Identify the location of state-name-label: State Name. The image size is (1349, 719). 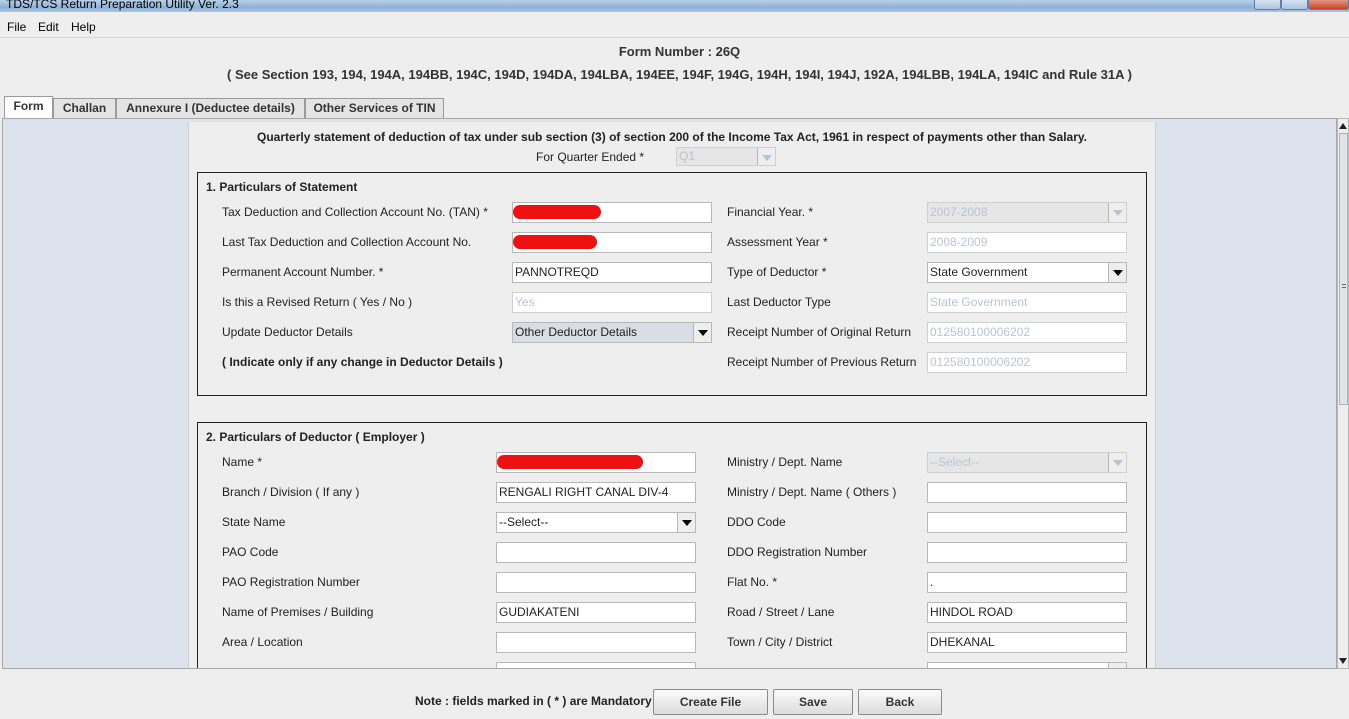
(254, 522).